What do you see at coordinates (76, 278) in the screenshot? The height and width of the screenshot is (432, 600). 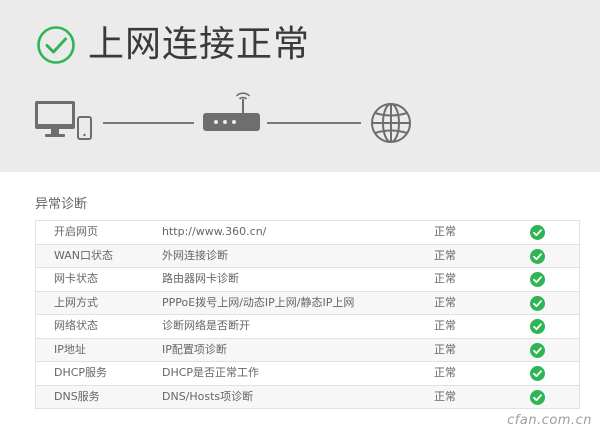 I see `check-item-name: 网卡状态` at bounding box center [76, 278].